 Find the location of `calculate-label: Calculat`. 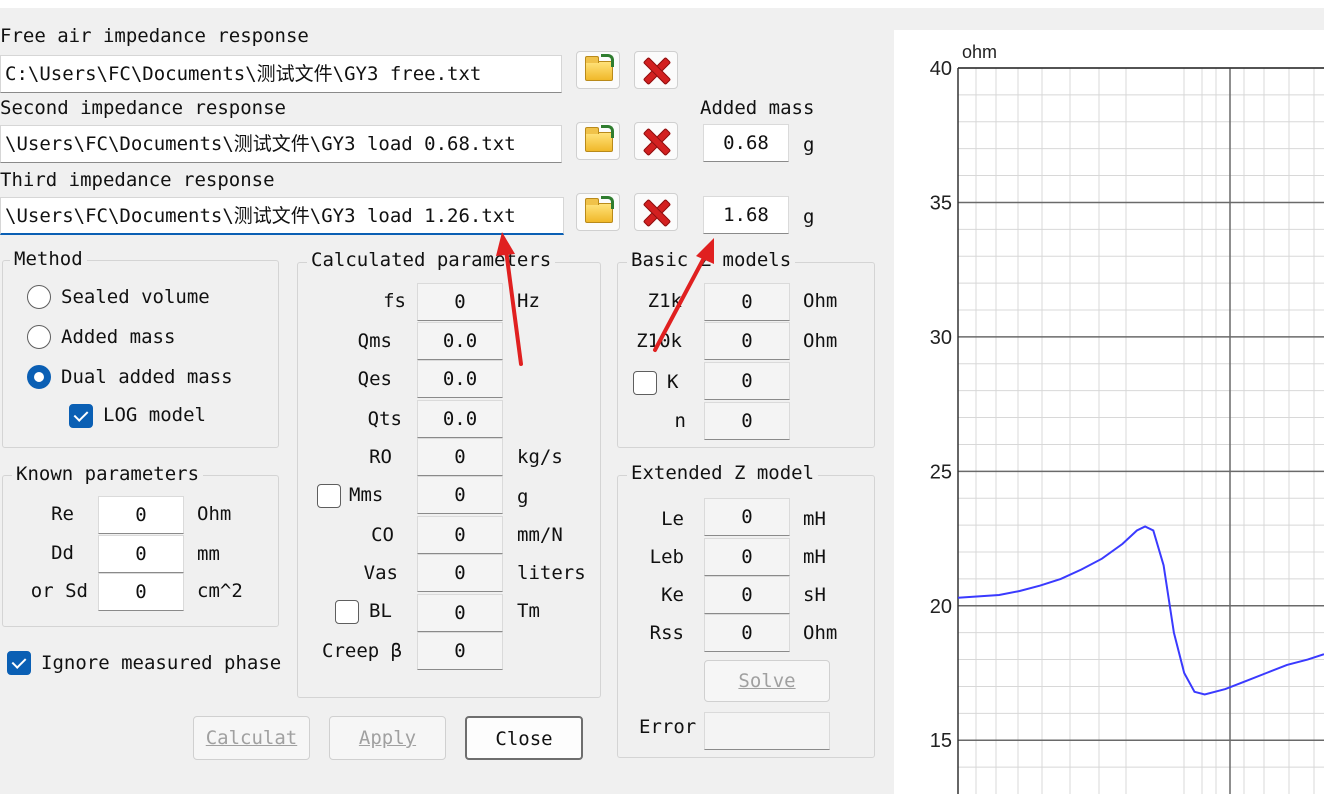

calculate-label: Calculat is located at coordinates (251, 738).